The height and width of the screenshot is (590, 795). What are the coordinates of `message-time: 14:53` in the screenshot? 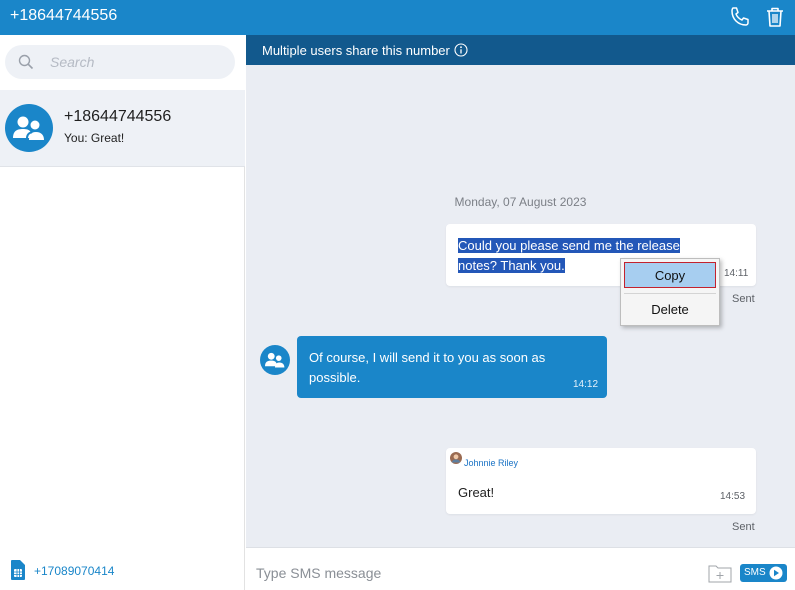 It's located at (733, 496).